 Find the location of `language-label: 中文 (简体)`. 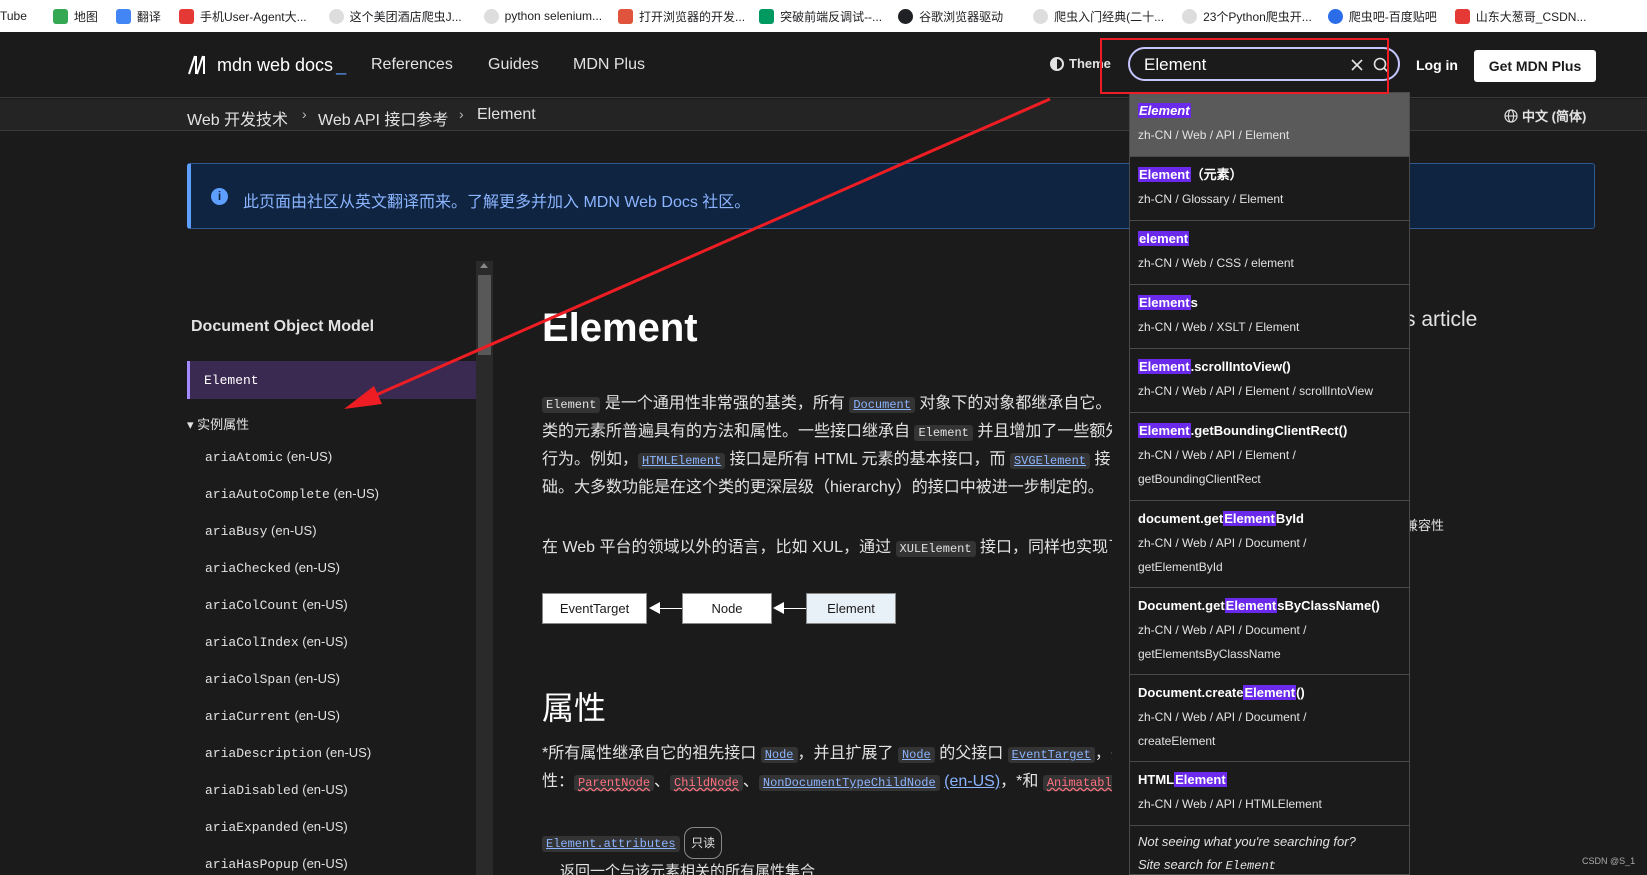

language-label: 中文 (简体) is located at coordinates (1554, 116).